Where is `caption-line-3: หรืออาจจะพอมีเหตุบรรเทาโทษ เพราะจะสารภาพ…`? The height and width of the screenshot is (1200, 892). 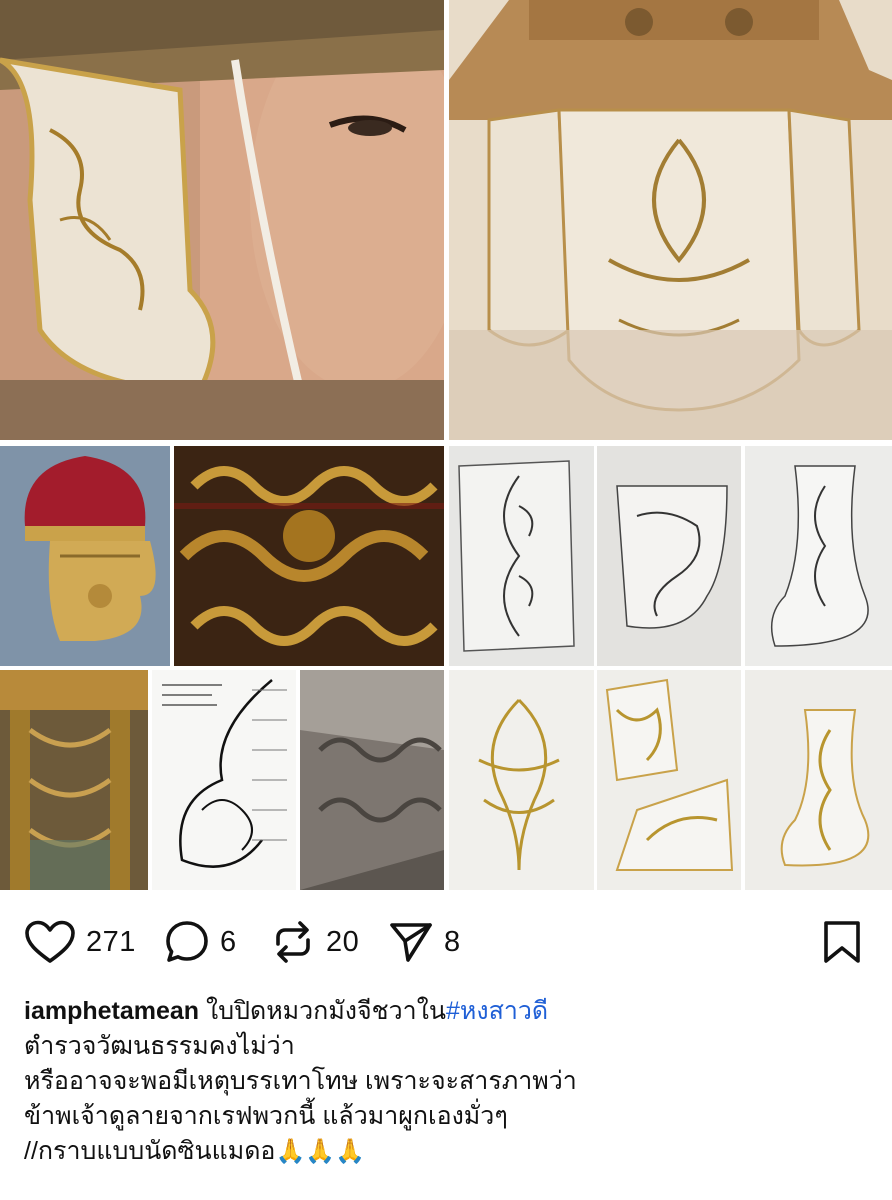 caption-line-3: หรืออาจจะพอมีเหตุบรรเทาโทษ เพราะจะสารภาพ… is located at coordinates (300, 1081).